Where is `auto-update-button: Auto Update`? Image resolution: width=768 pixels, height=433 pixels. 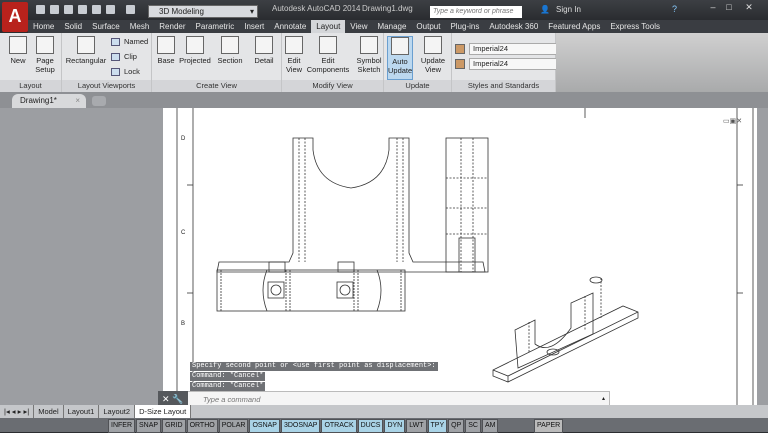 auto-update-button: Auto Update is located at coordinates (400, 58).